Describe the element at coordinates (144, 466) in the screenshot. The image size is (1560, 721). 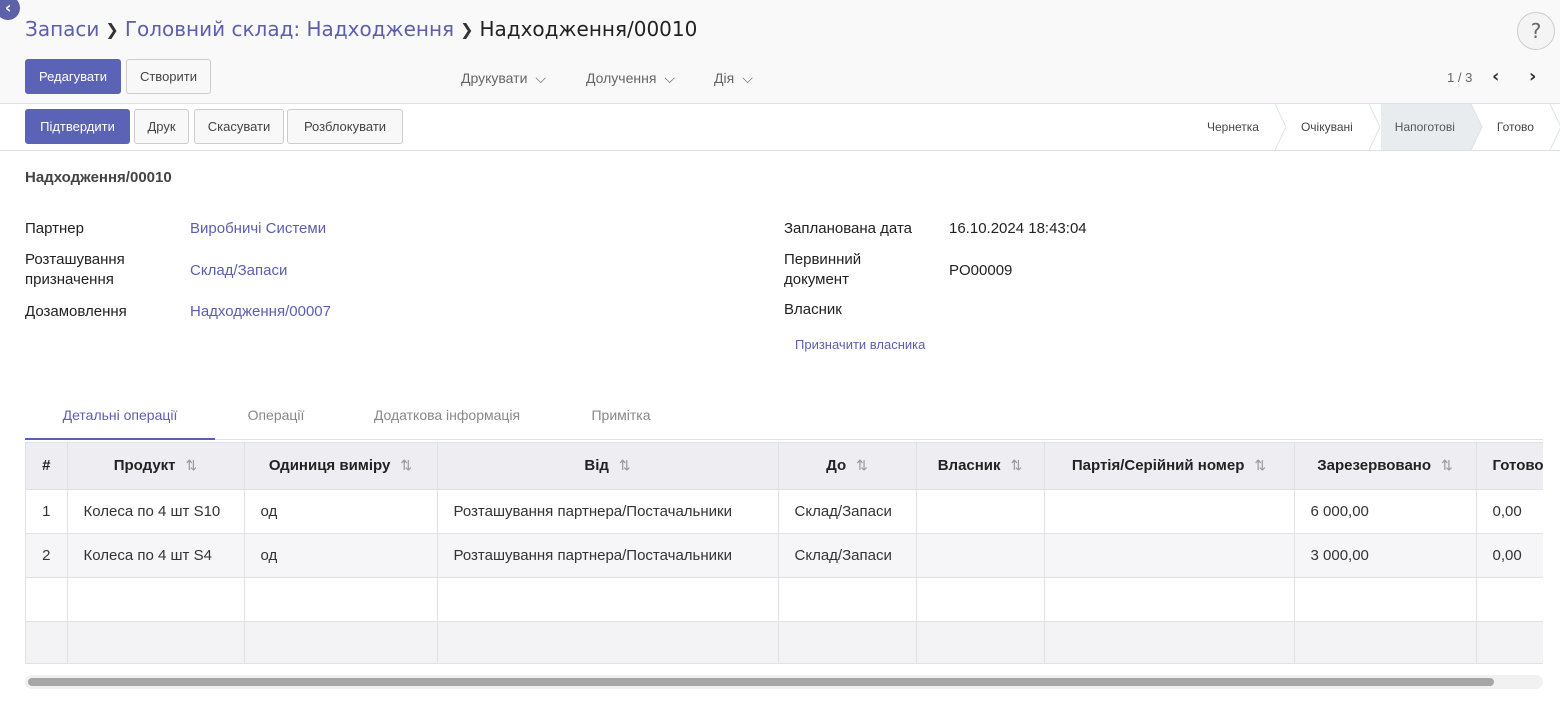
I see `column-header-label: Продукт` at that location.